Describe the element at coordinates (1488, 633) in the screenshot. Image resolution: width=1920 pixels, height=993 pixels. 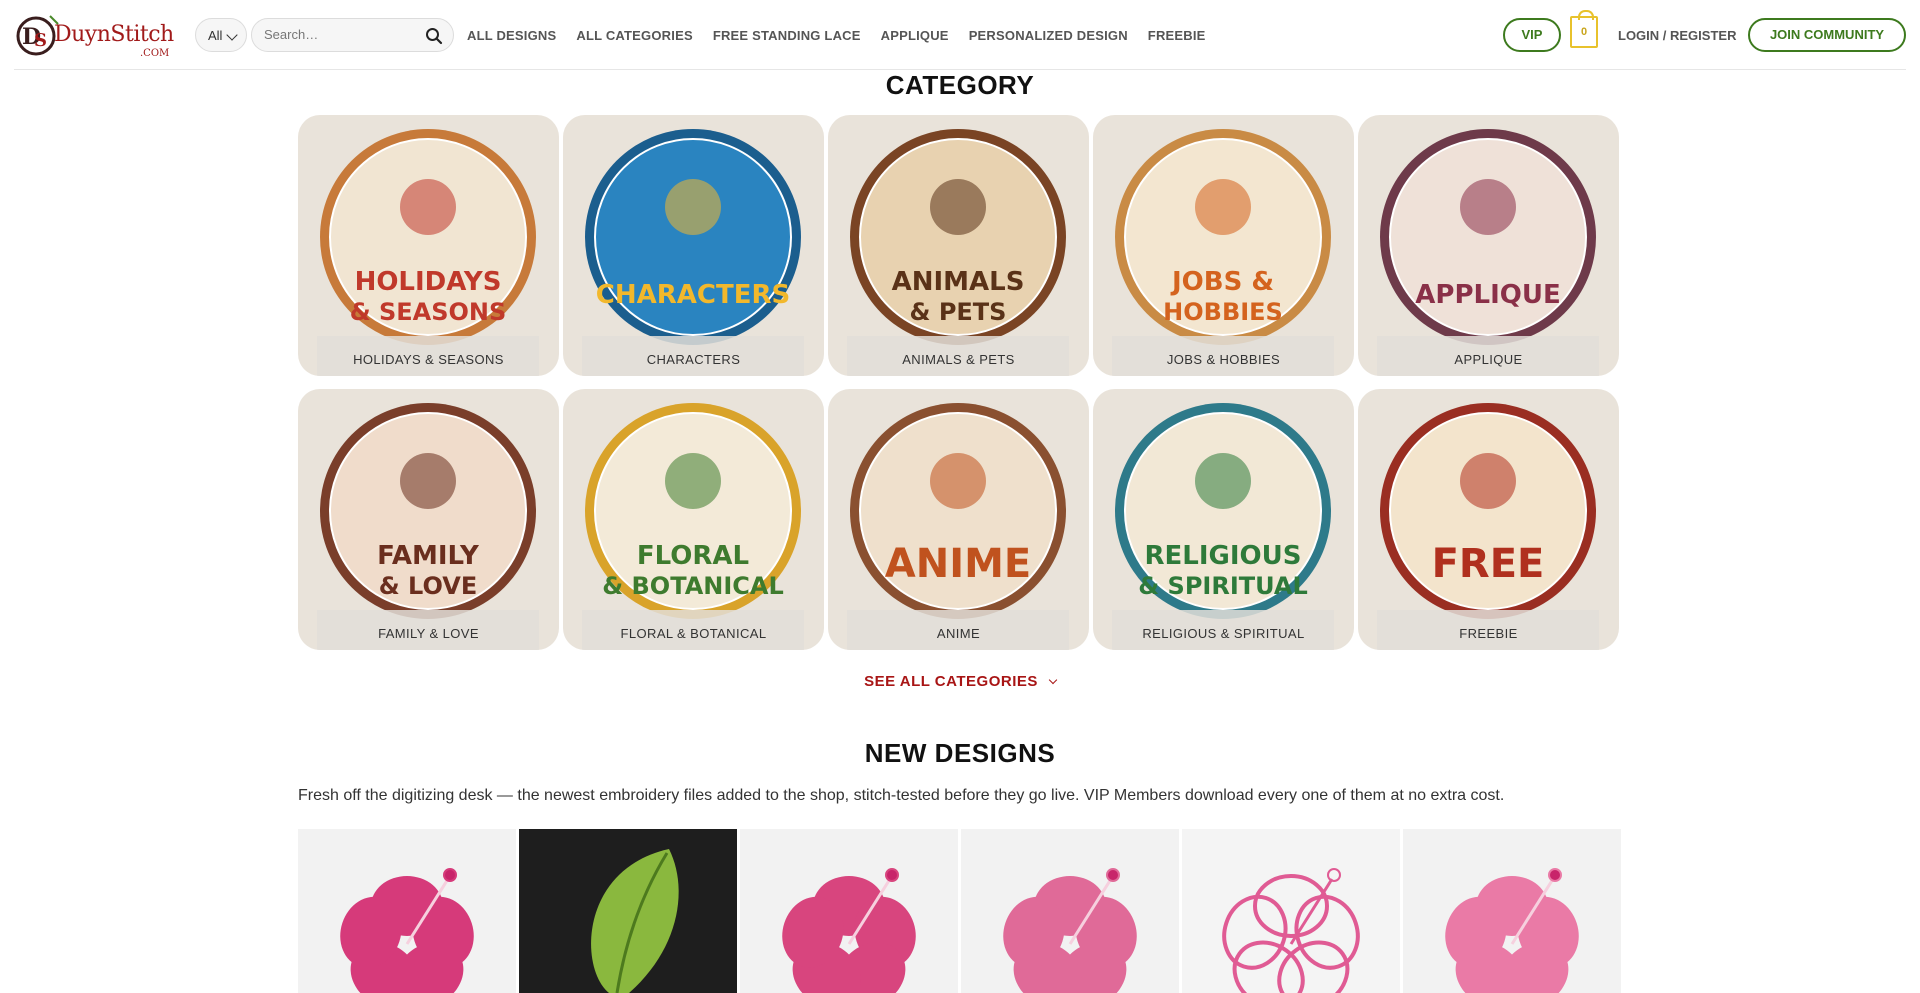
I see `category-label: FREEBIE` at that location.